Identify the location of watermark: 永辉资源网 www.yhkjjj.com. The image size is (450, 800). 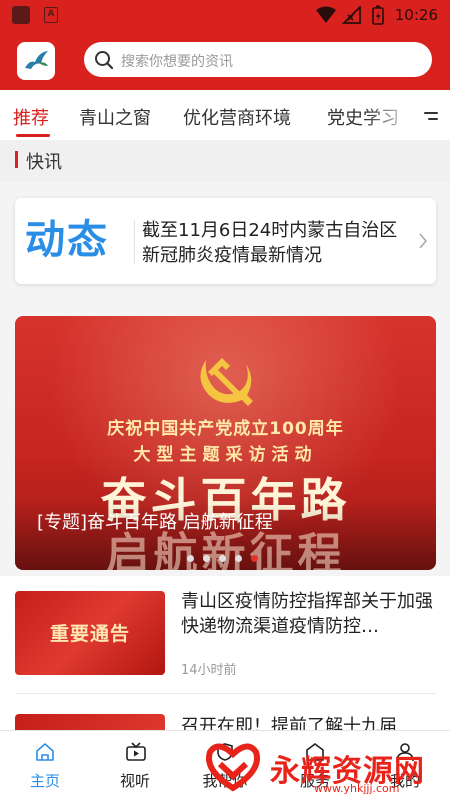
(321, 767).